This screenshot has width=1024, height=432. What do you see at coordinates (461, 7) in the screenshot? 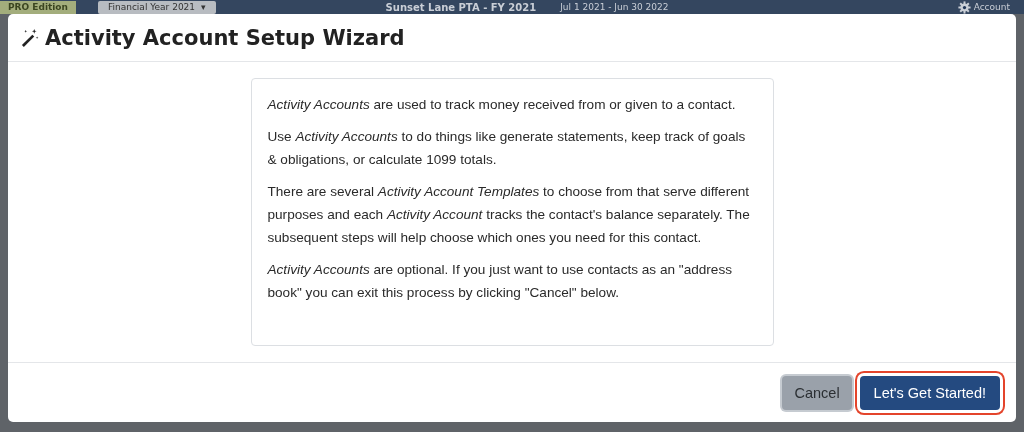
I see `organization-title: Sunset Lane PTA - FY 2021` at bounding box center [461, 7].